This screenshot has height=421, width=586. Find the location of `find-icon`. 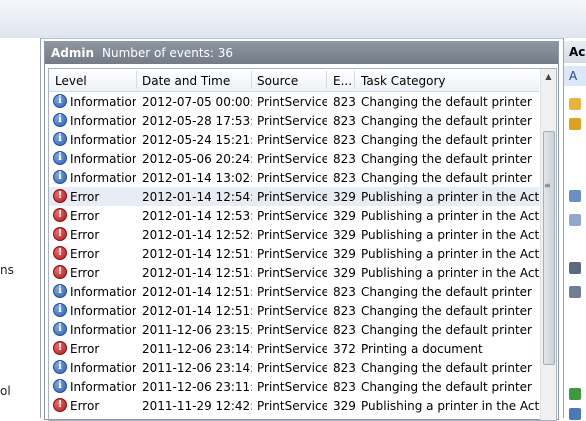

find-icon is located at coordinates (575, 196).